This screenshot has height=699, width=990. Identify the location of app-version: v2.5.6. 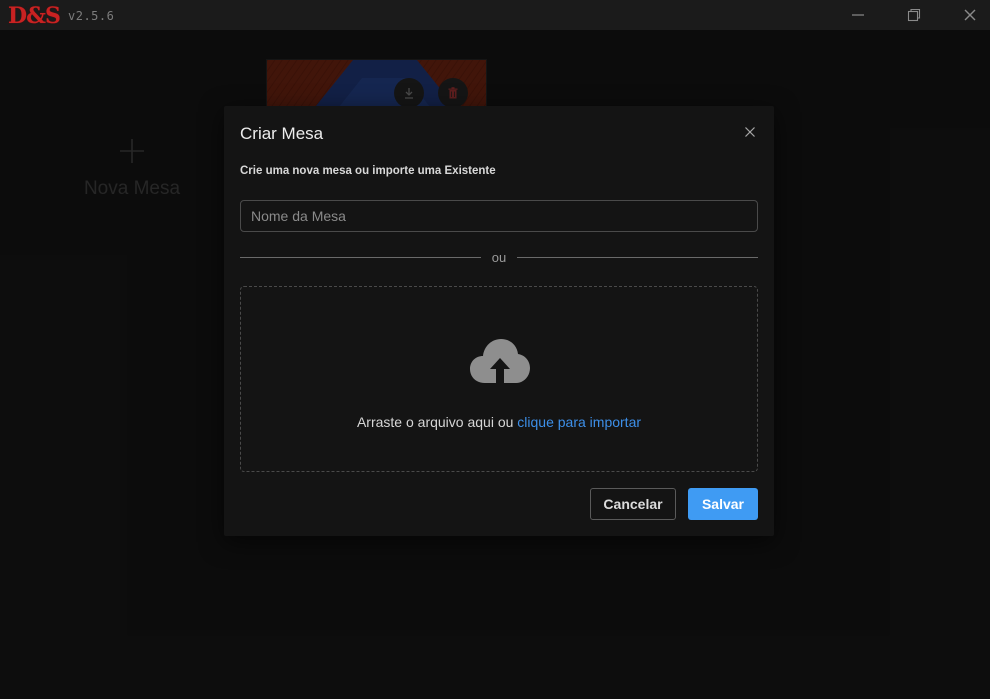
(91, 16).